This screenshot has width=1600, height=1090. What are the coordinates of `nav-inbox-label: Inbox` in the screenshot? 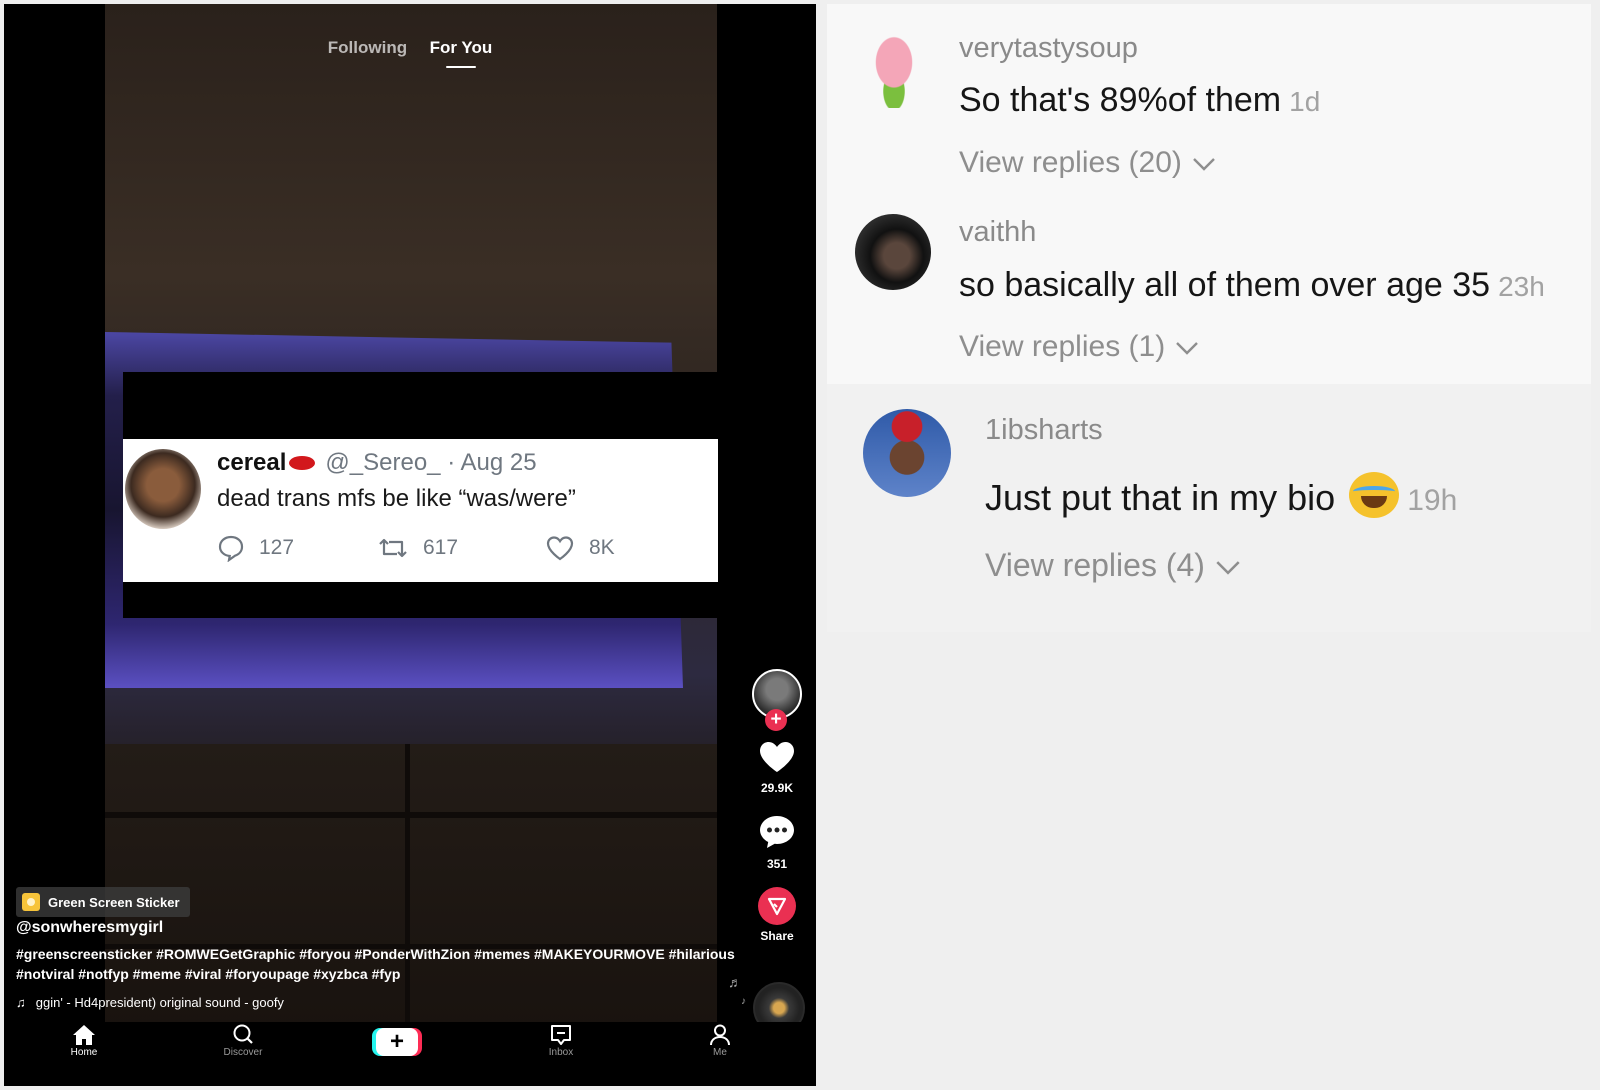 It's located at (561, 1052).